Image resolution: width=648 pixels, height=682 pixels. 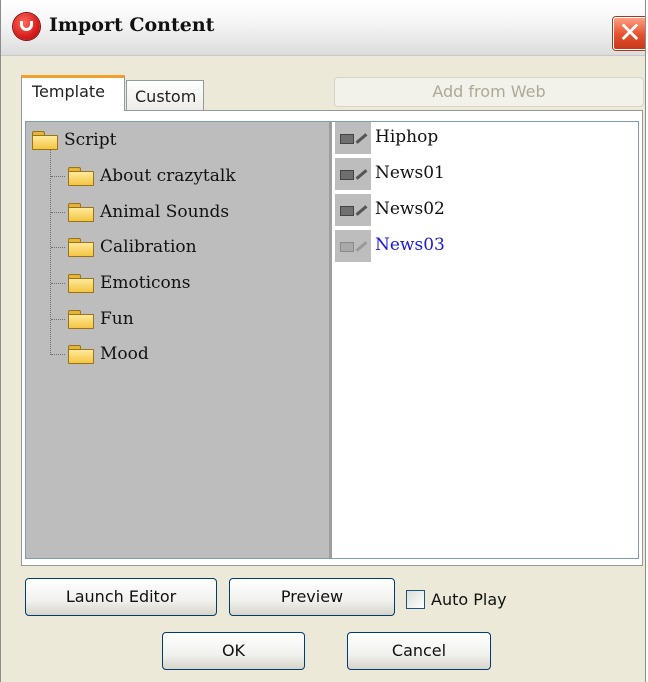 What do you see at coordinates (132, 25) in the screenshot?
I see `window-title: Import Content` at bounding box center [132, 25].